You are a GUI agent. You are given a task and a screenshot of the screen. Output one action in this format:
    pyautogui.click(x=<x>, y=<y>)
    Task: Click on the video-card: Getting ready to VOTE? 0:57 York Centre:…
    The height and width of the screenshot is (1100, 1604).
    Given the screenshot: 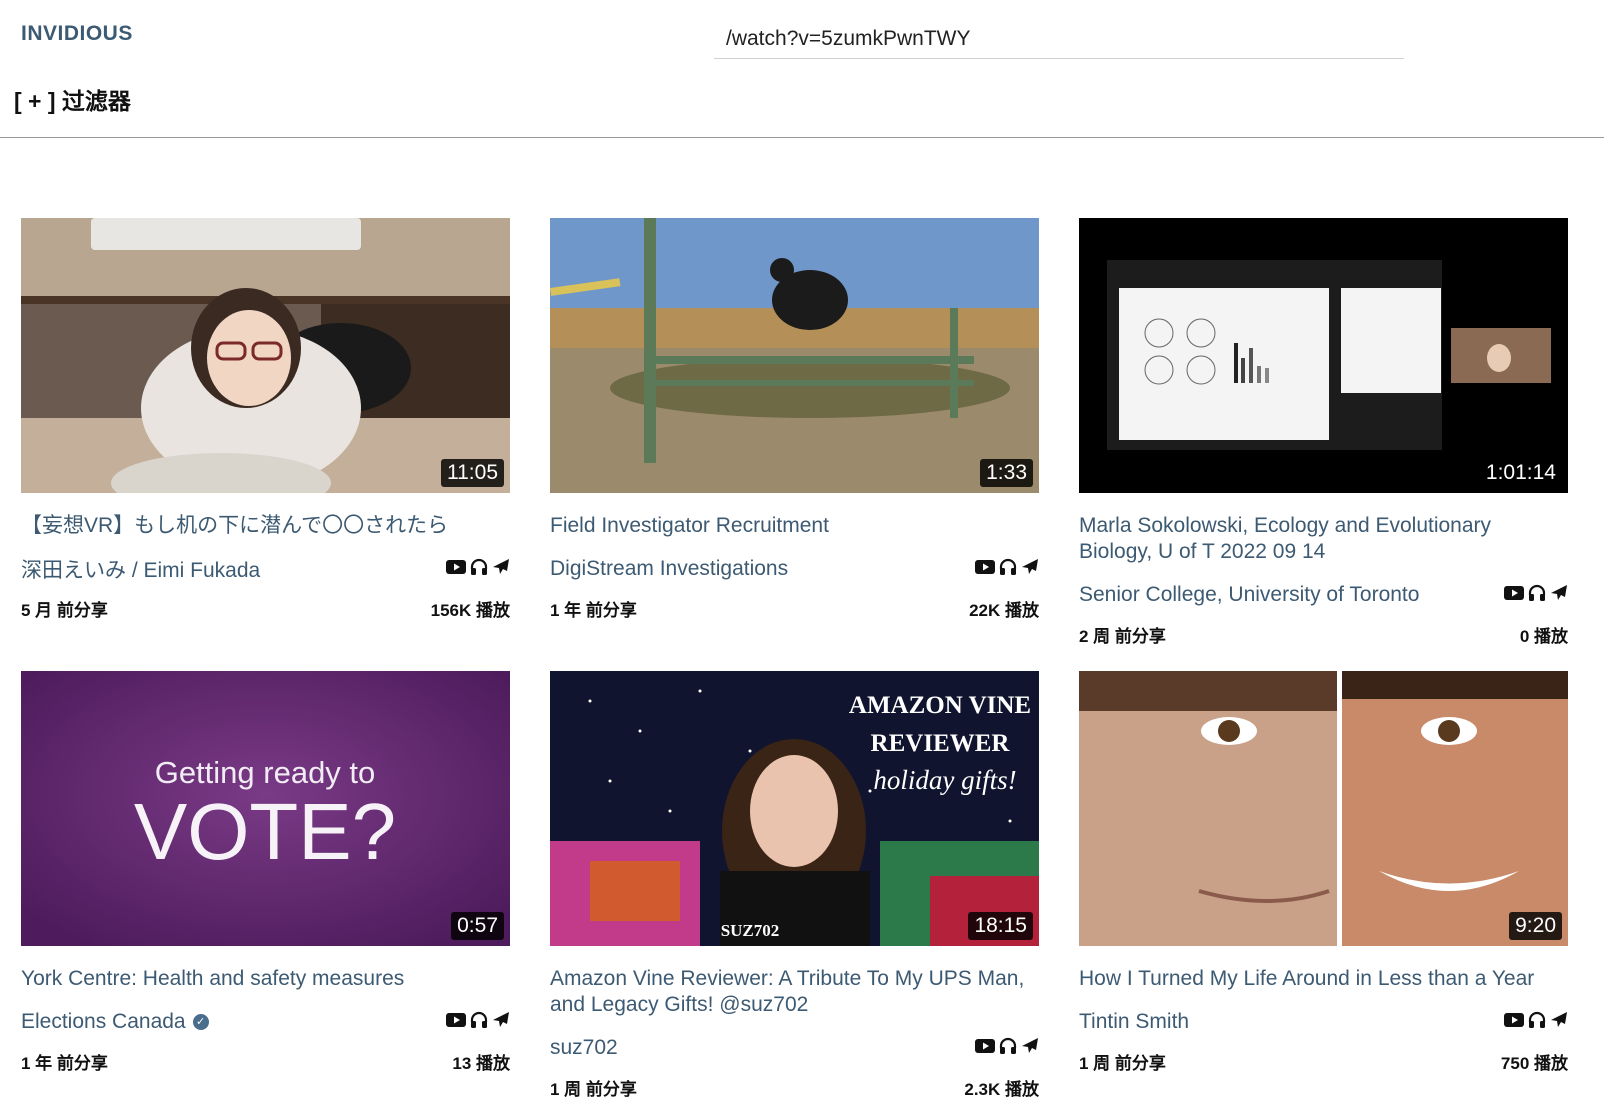 What is the action you would take?
    pyautogui.click(x=265, y=872)
    